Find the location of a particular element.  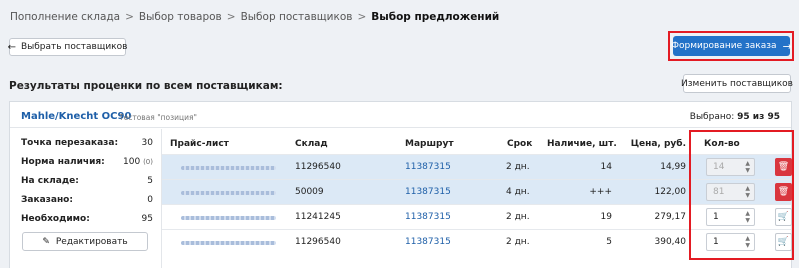

header-route: Маршрут is located at coordinates (429, 144).